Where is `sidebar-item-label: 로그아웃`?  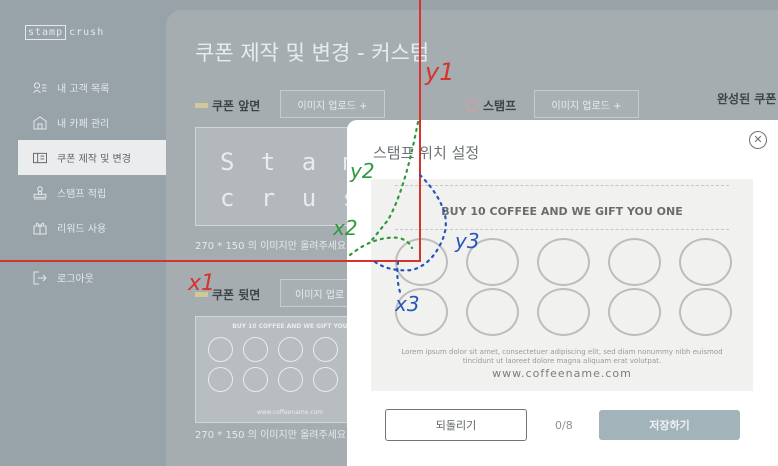 sidebar-item-label: 로그아웃 is located at coordinates (75, 279).